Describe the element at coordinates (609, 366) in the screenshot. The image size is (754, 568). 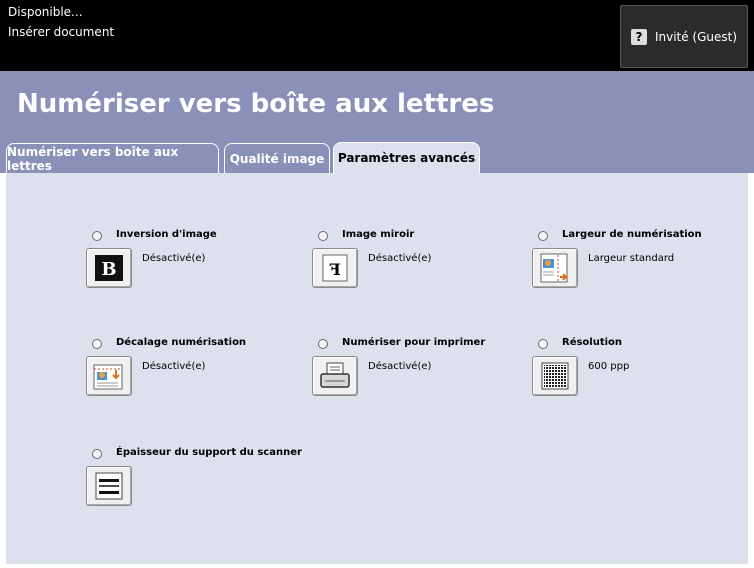
I see `feature-value: 600 ppp` at that location.